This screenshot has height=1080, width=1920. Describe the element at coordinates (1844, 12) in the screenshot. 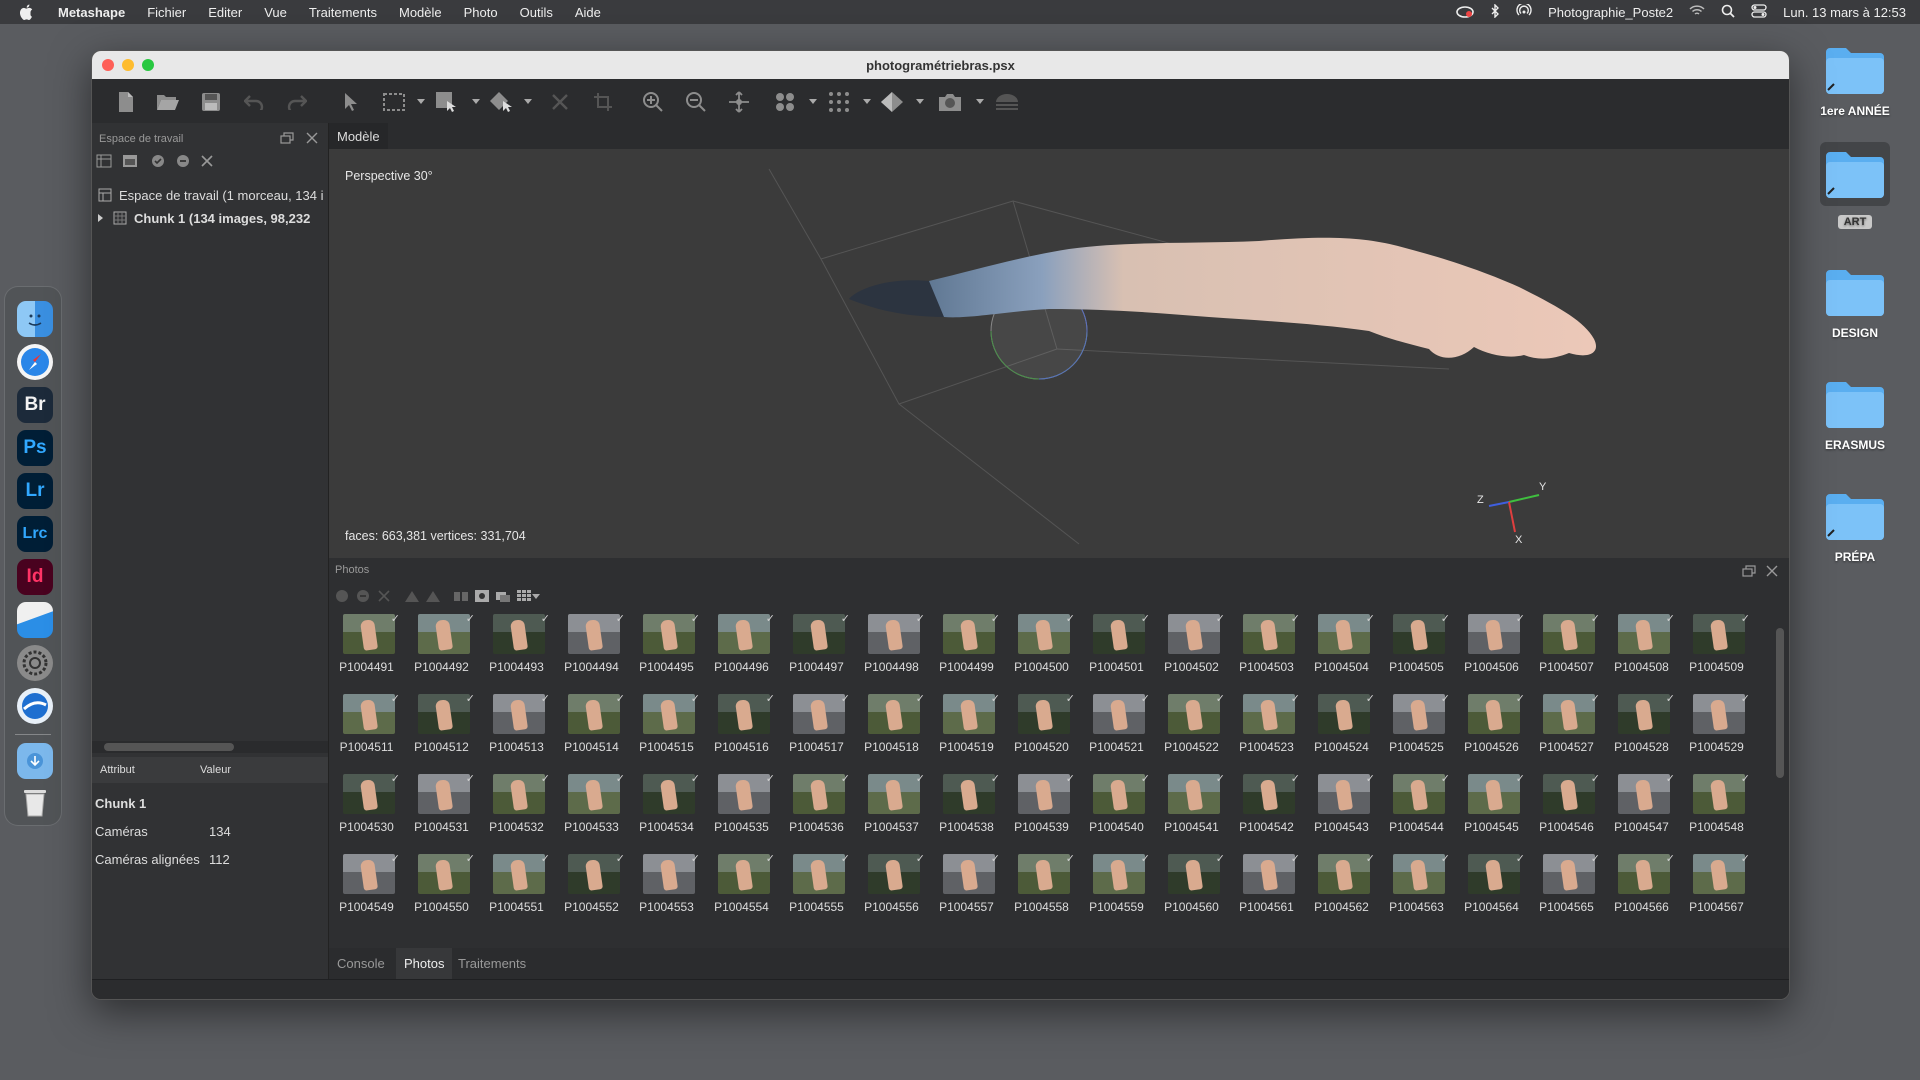

I see `menu-clock: Lun. 13 mars à 12:53` at that location.